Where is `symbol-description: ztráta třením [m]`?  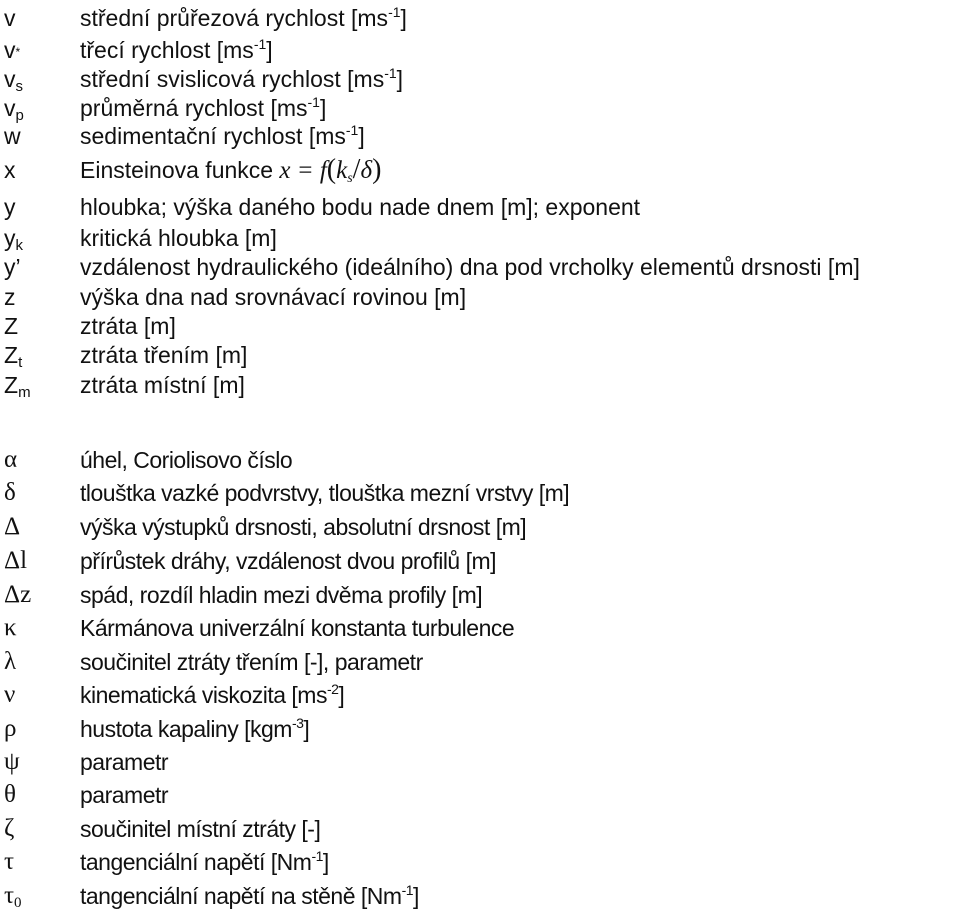 symbol-description: ztráta třením [m] is located at coordinates (163, 355).